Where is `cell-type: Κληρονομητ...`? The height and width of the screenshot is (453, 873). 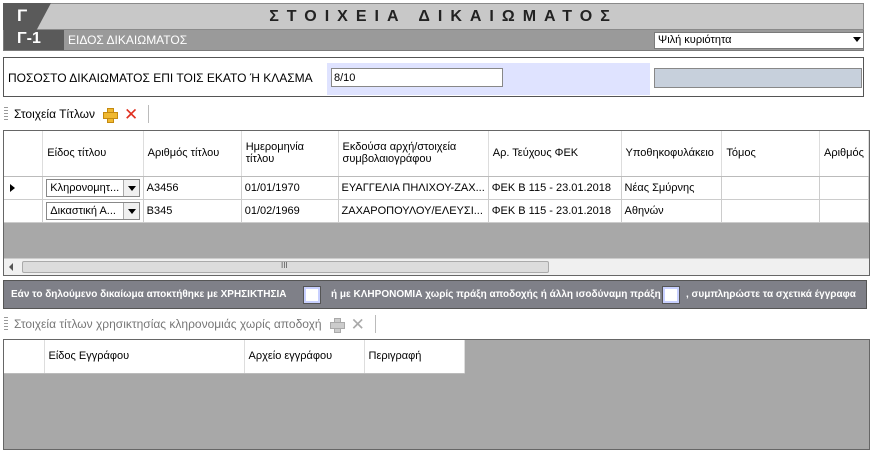
cell-type: Κληρονομητ... is located at coordinates (93, 188).